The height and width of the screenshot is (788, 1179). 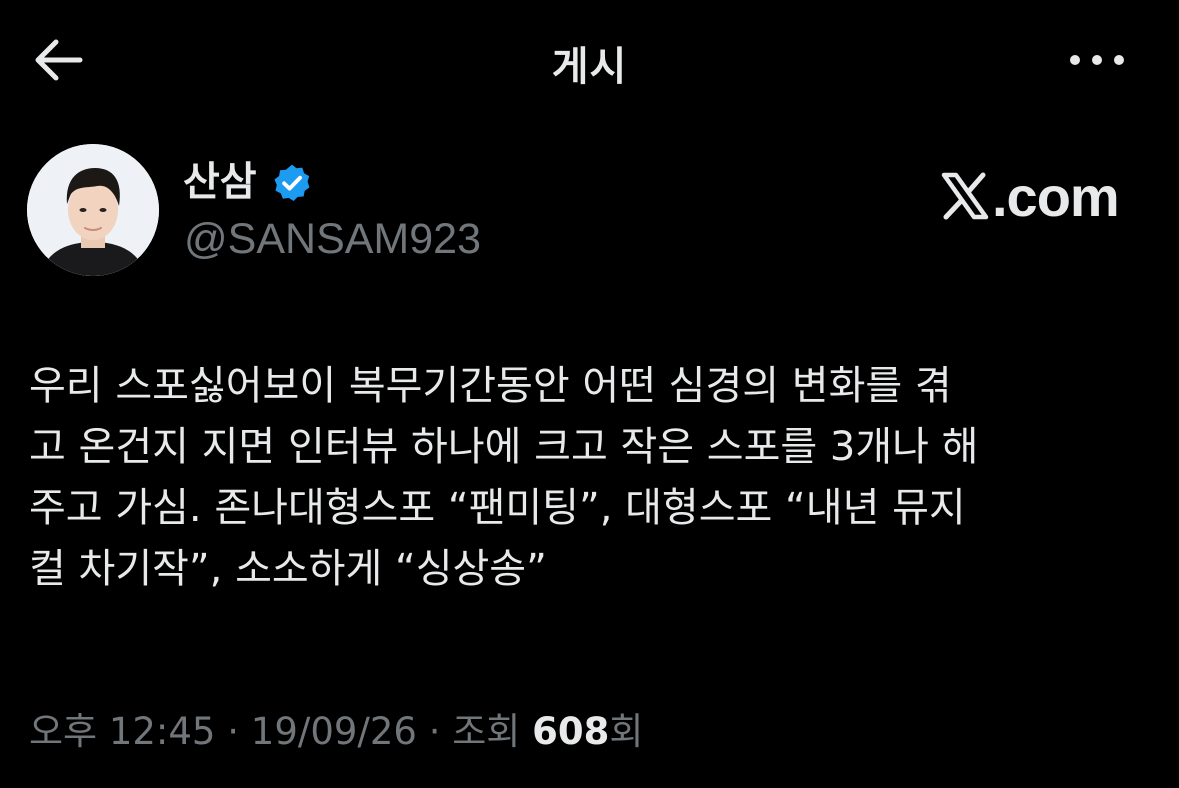 What do you see at coordinates (626, 731) in the screenshot?
I see `views-suffix: 회` at bounding box center [626, 731].